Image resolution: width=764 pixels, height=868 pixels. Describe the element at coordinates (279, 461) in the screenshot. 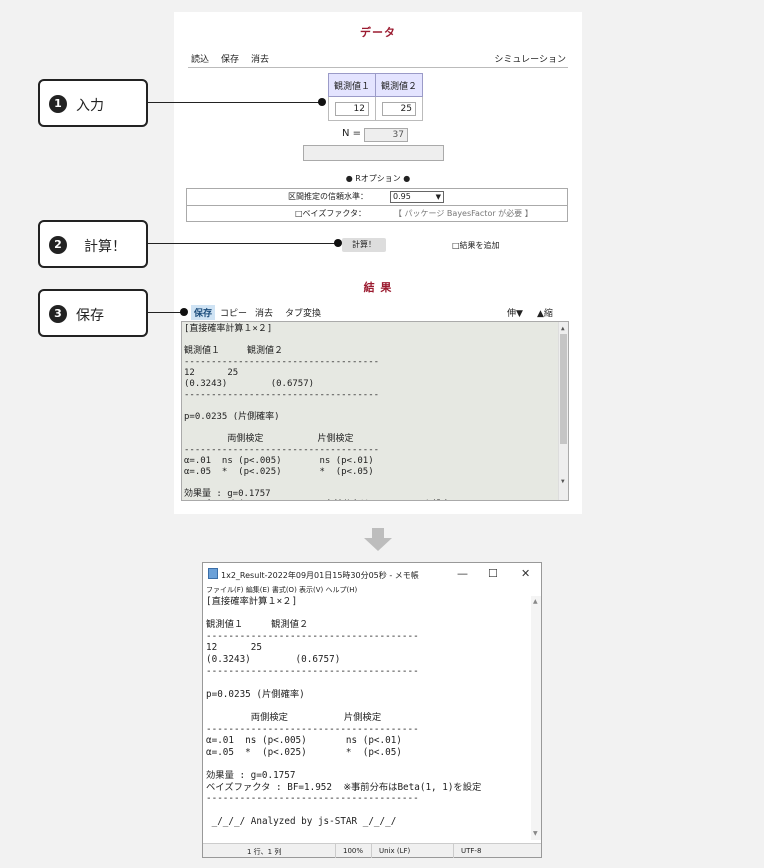

I see `result-line: α=.01 ns (p<.005) ns (p<.01)` at that location.